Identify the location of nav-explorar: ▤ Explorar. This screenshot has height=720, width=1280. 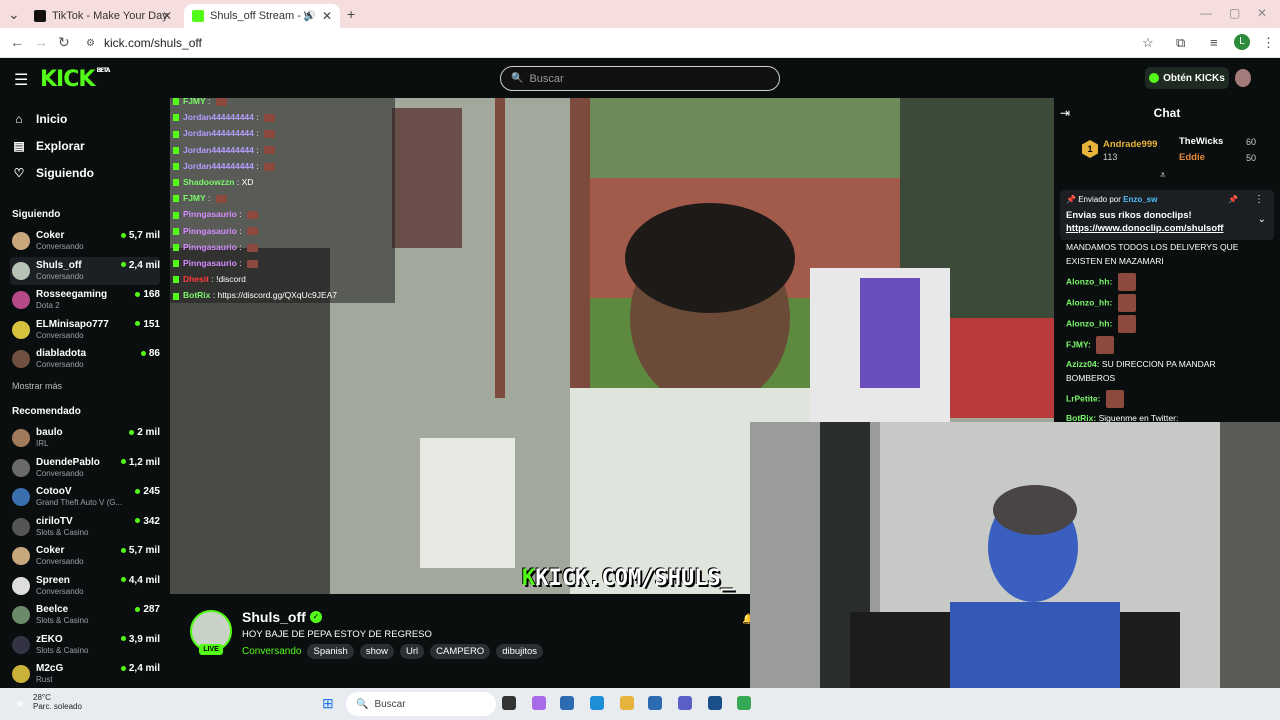
(48, 146).